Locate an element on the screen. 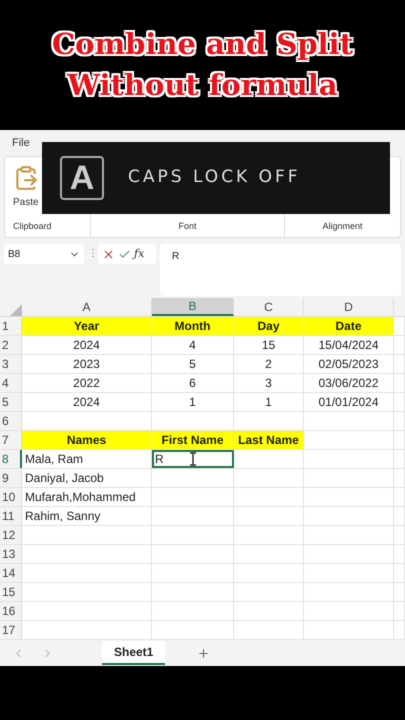  table-cell-text: 4 is located at coordinates (192, 345).